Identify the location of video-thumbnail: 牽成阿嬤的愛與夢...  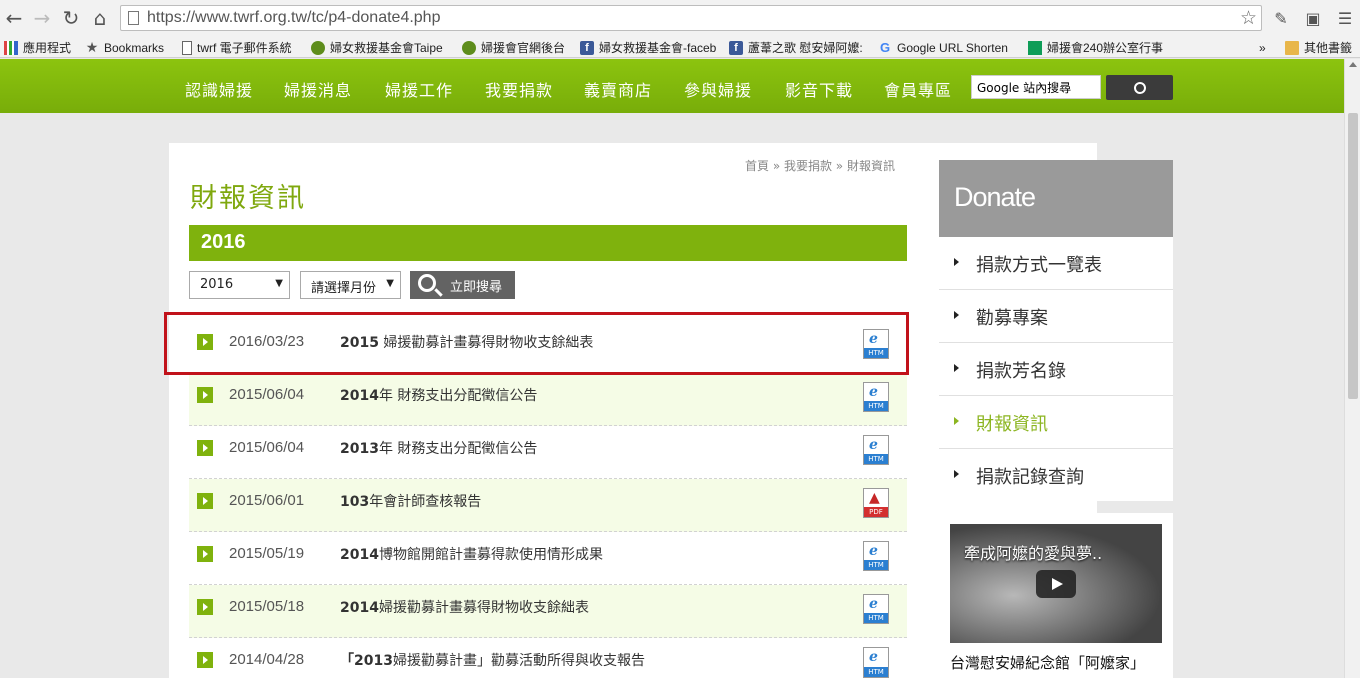
(1056, 583).